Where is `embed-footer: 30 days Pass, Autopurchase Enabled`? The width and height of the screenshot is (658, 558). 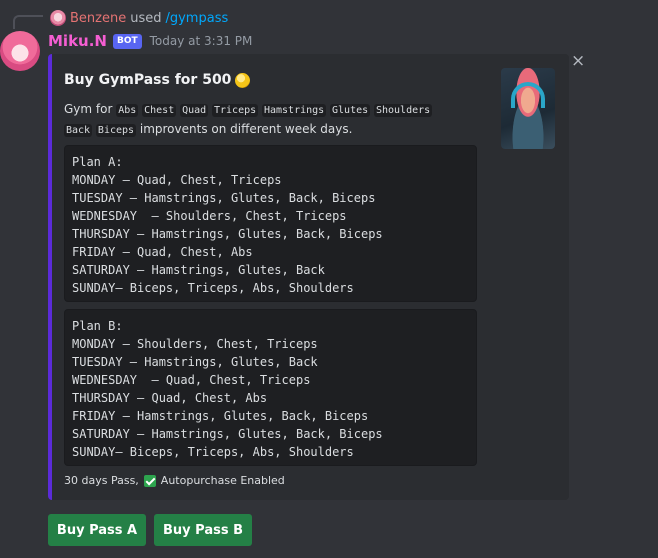
embed-footer: 30 days Pass, Autopurchase Enabled is located at coordinates (174, 480).